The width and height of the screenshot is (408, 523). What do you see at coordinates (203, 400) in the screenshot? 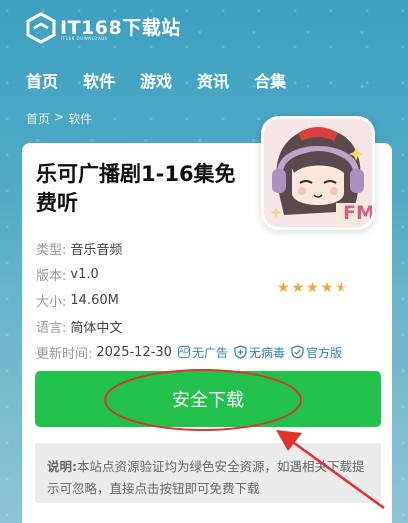
I see `annotation-circle` at bounding box center [203, 400].